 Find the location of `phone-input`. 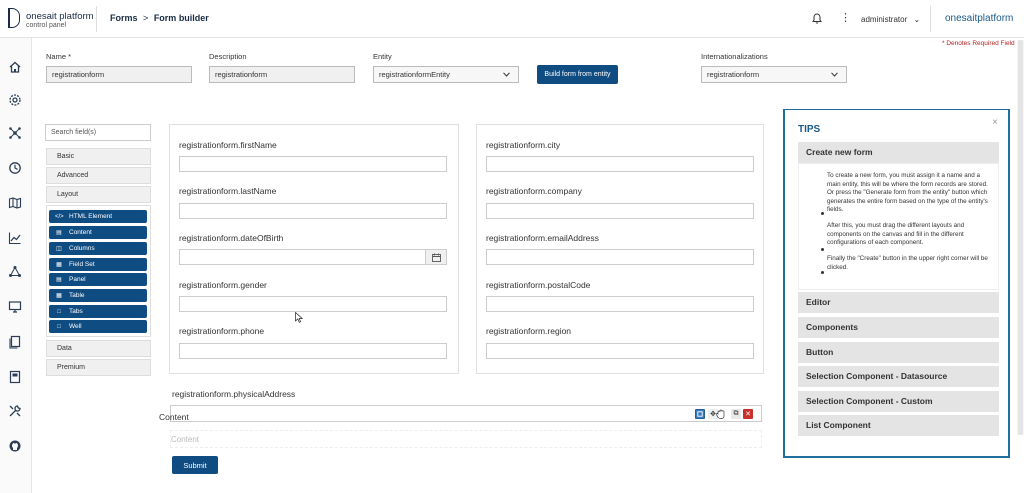

phone-input is located at coordinates (313, 351).